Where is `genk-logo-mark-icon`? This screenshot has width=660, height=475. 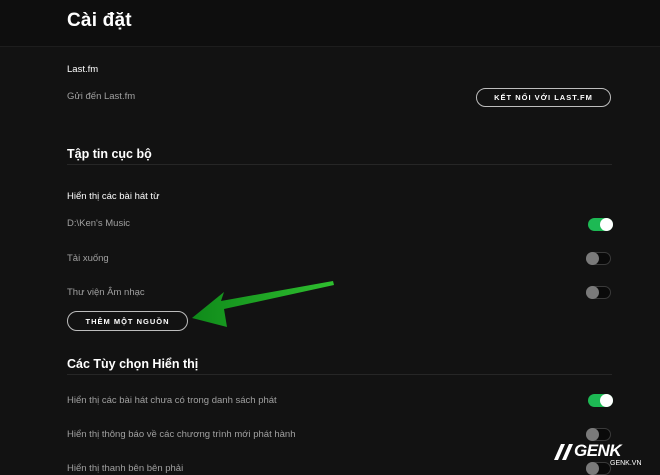
genk-logo-mark-icon is located at coordinates (563, 452).